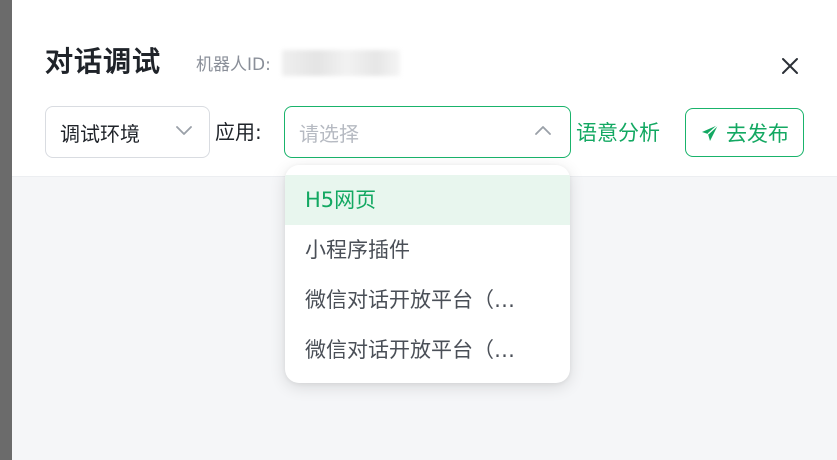  What do you see at coordinates (543, 130) in the screenshot?
I see `chevron-up-icon` at bounding box center [543, 130].